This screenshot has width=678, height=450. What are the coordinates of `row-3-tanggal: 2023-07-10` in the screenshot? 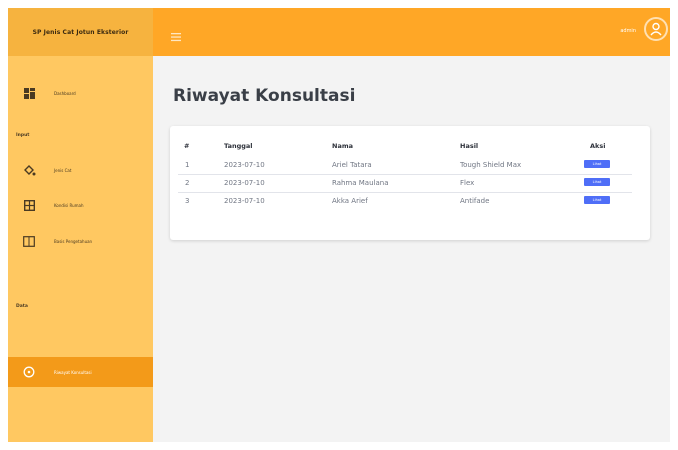 It's located at (244, 201).